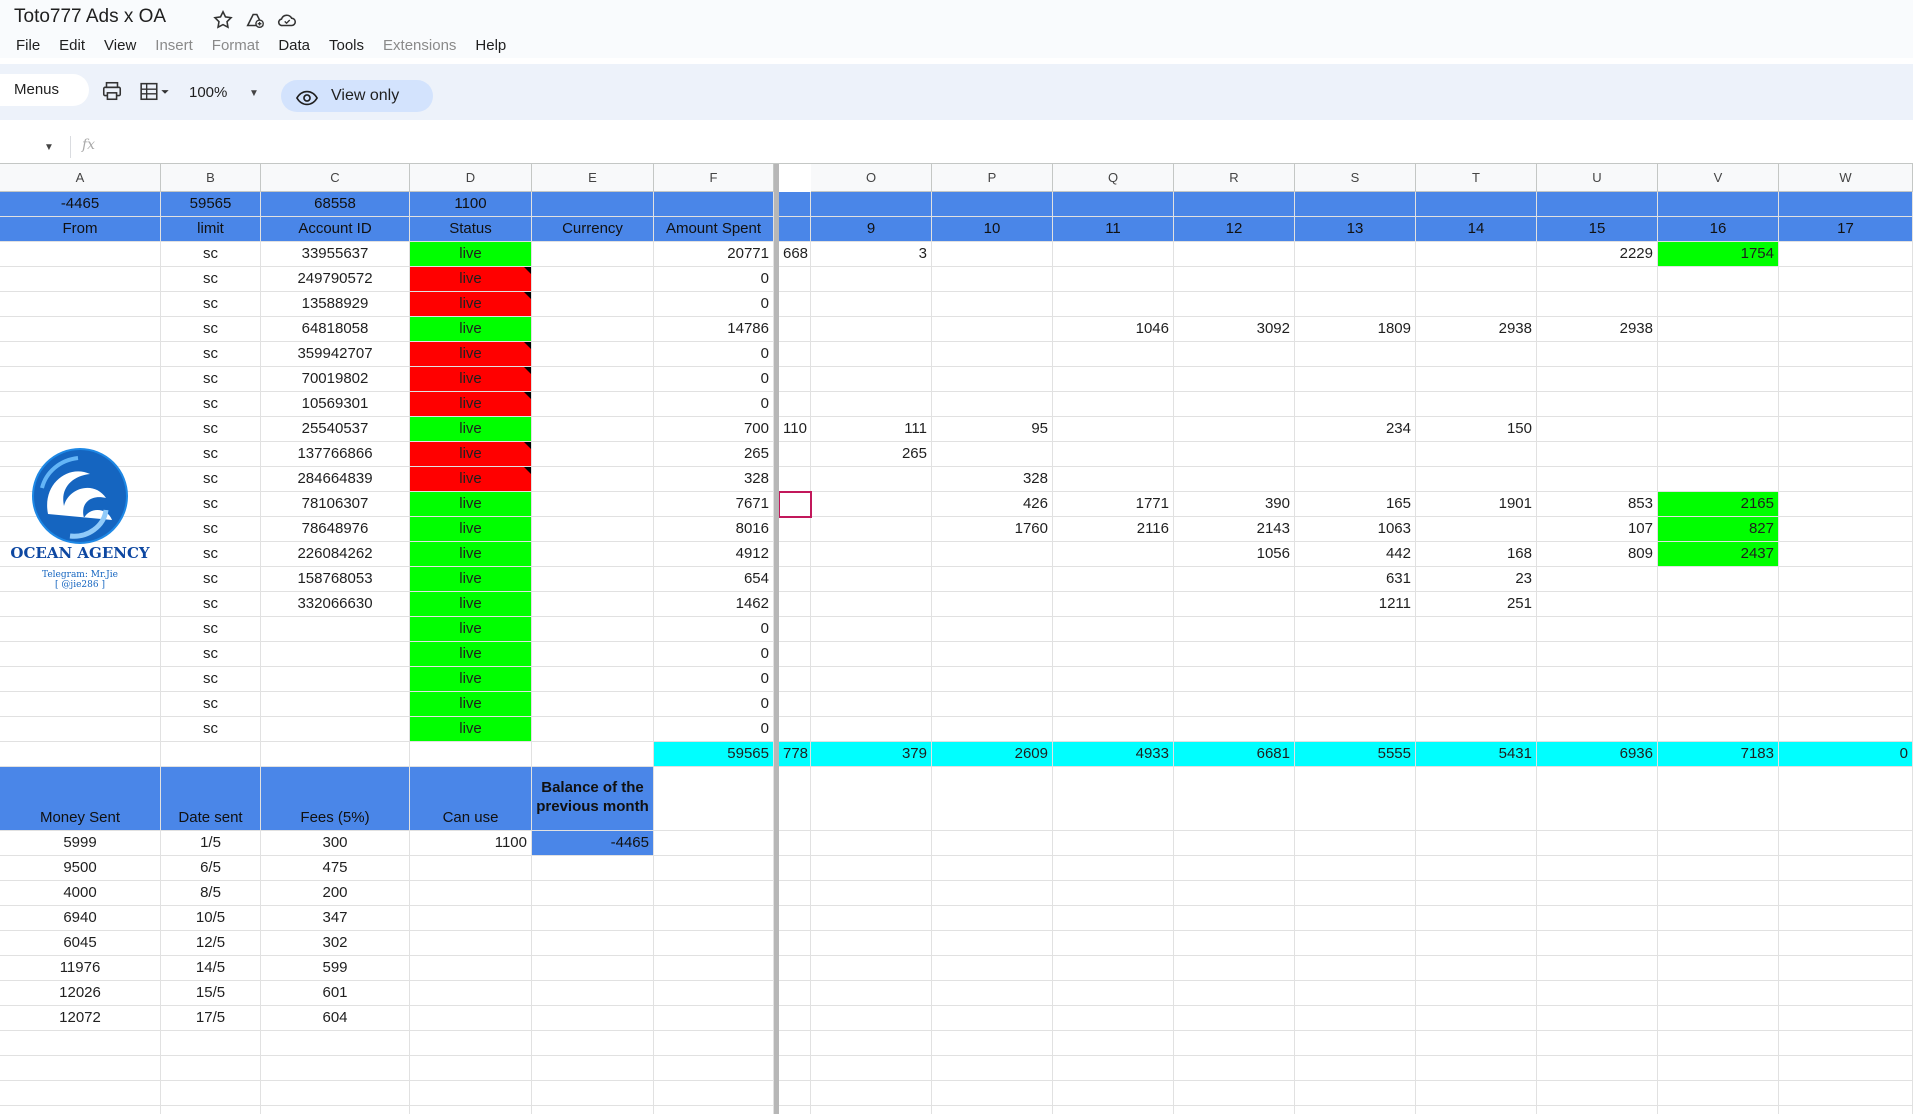 The image size is (1913, 1114). I want to click on amount-spent-cell: 0, so click(714, 679).